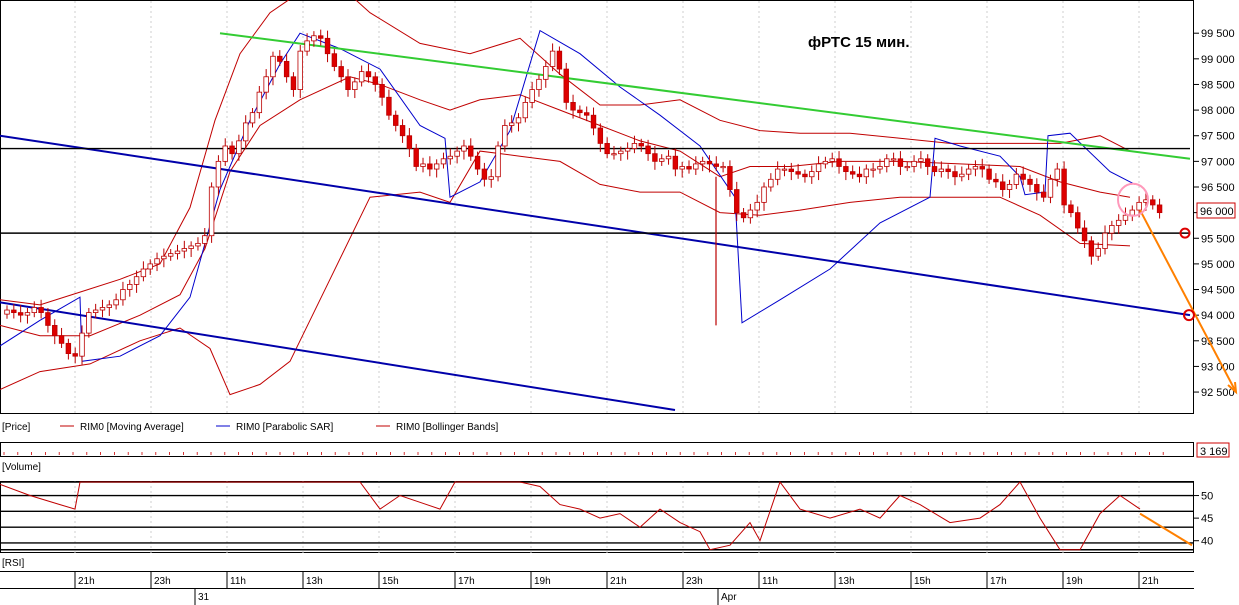 The height and width of the screenshot is (605, 1239). Describe the element at coordinates (998, 581) in the screenshot. I see `time-label: 17h` at that location.